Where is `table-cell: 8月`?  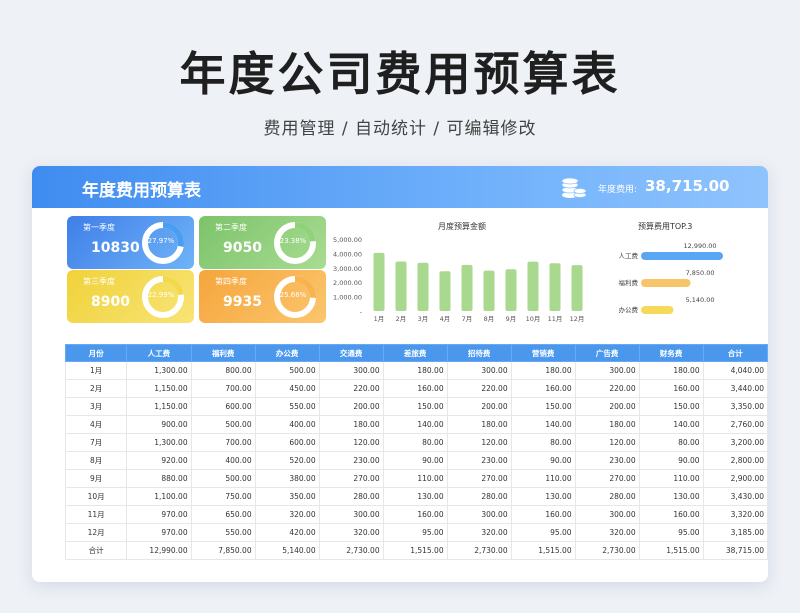 table-cell: 8月 is located at coordinates (96, 460).